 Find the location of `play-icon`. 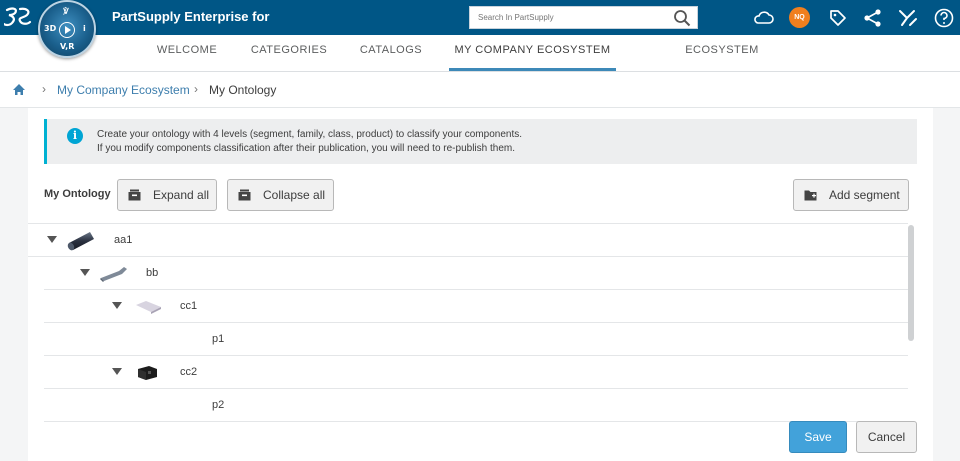

play-icon is located at coordinates (67, 30).